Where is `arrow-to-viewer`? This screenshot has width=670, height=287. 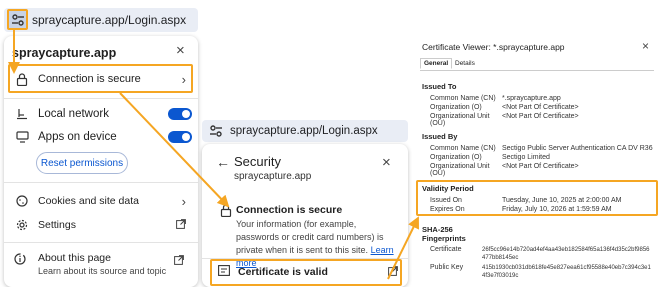
arrow-to-viewer is located at coordinates (403, 248).